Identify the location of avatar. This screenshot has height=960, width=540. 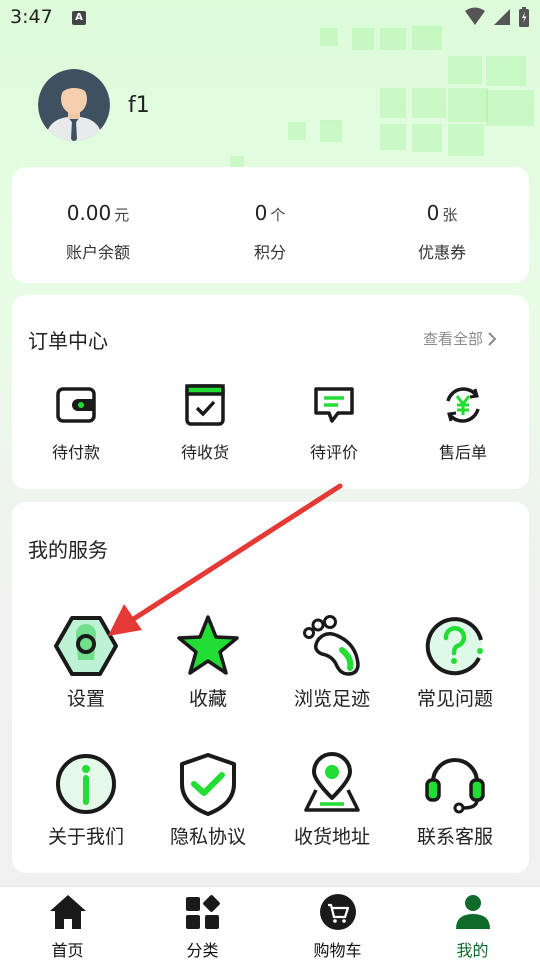
(74, 105).